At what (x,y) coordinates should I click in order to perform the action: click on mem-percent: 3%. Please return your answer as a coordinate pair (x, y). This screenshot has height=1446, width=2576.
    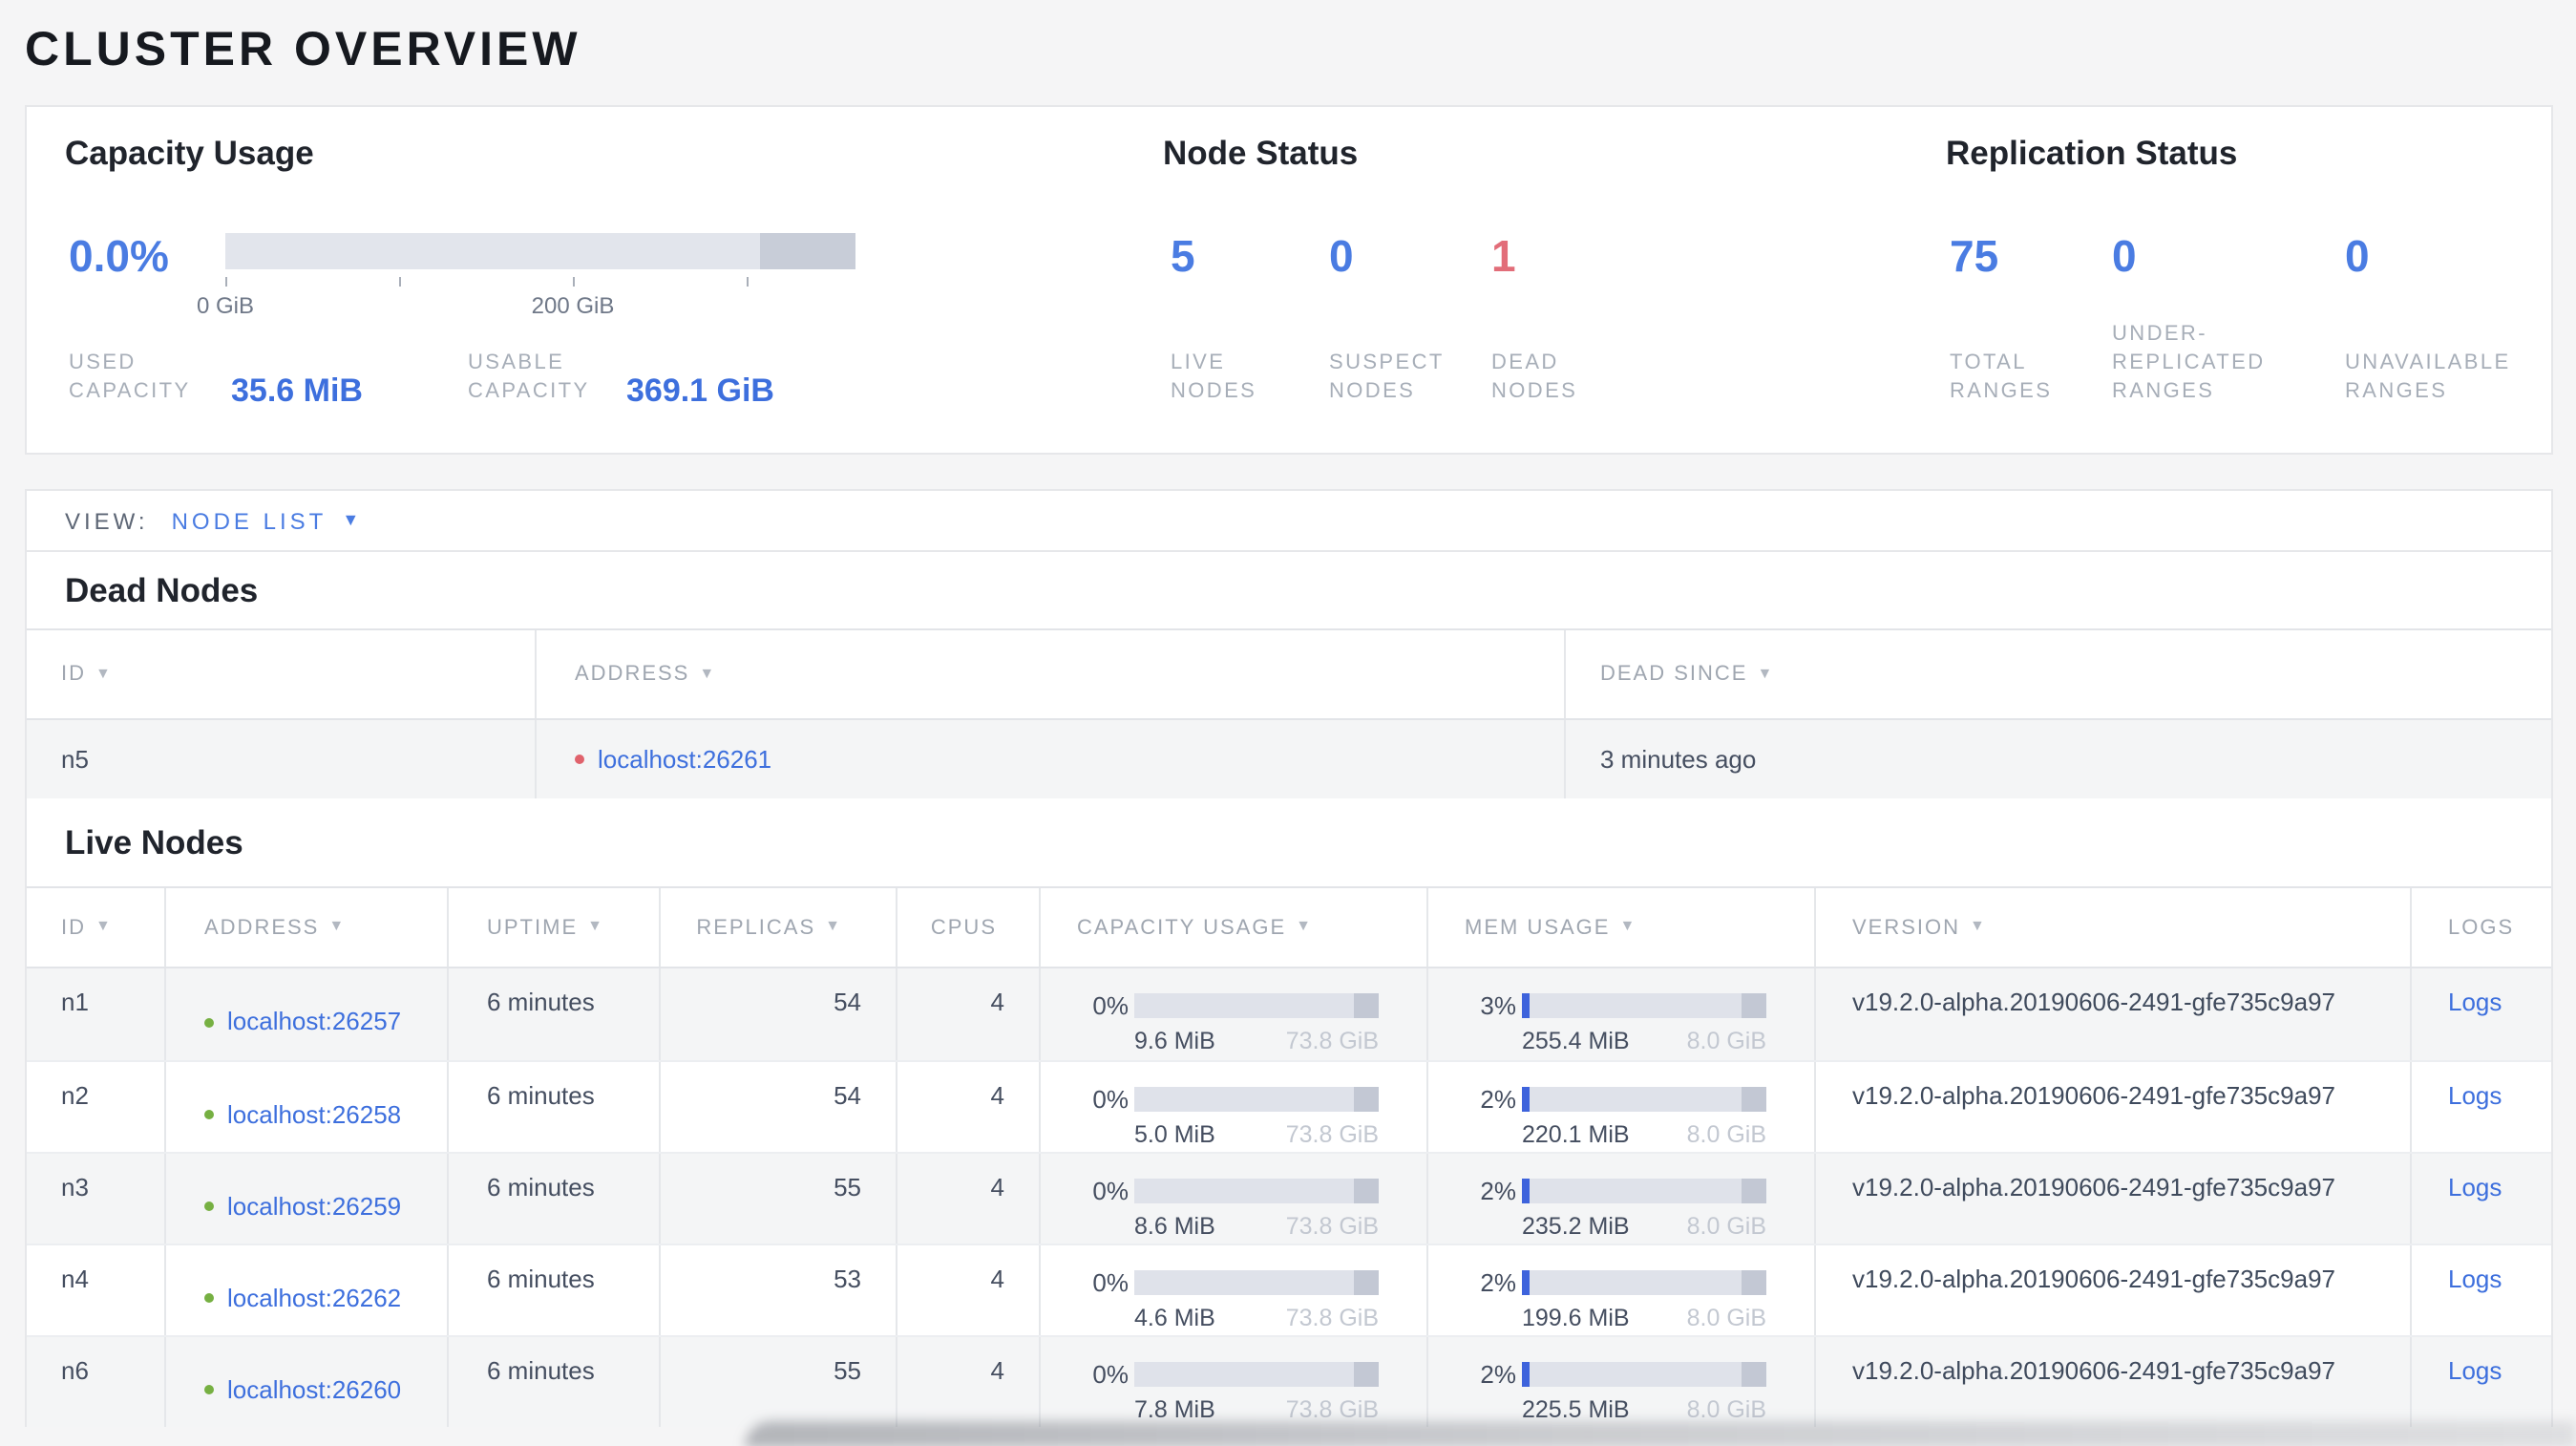
    Looking at the image, I should click on (1498, 1005).